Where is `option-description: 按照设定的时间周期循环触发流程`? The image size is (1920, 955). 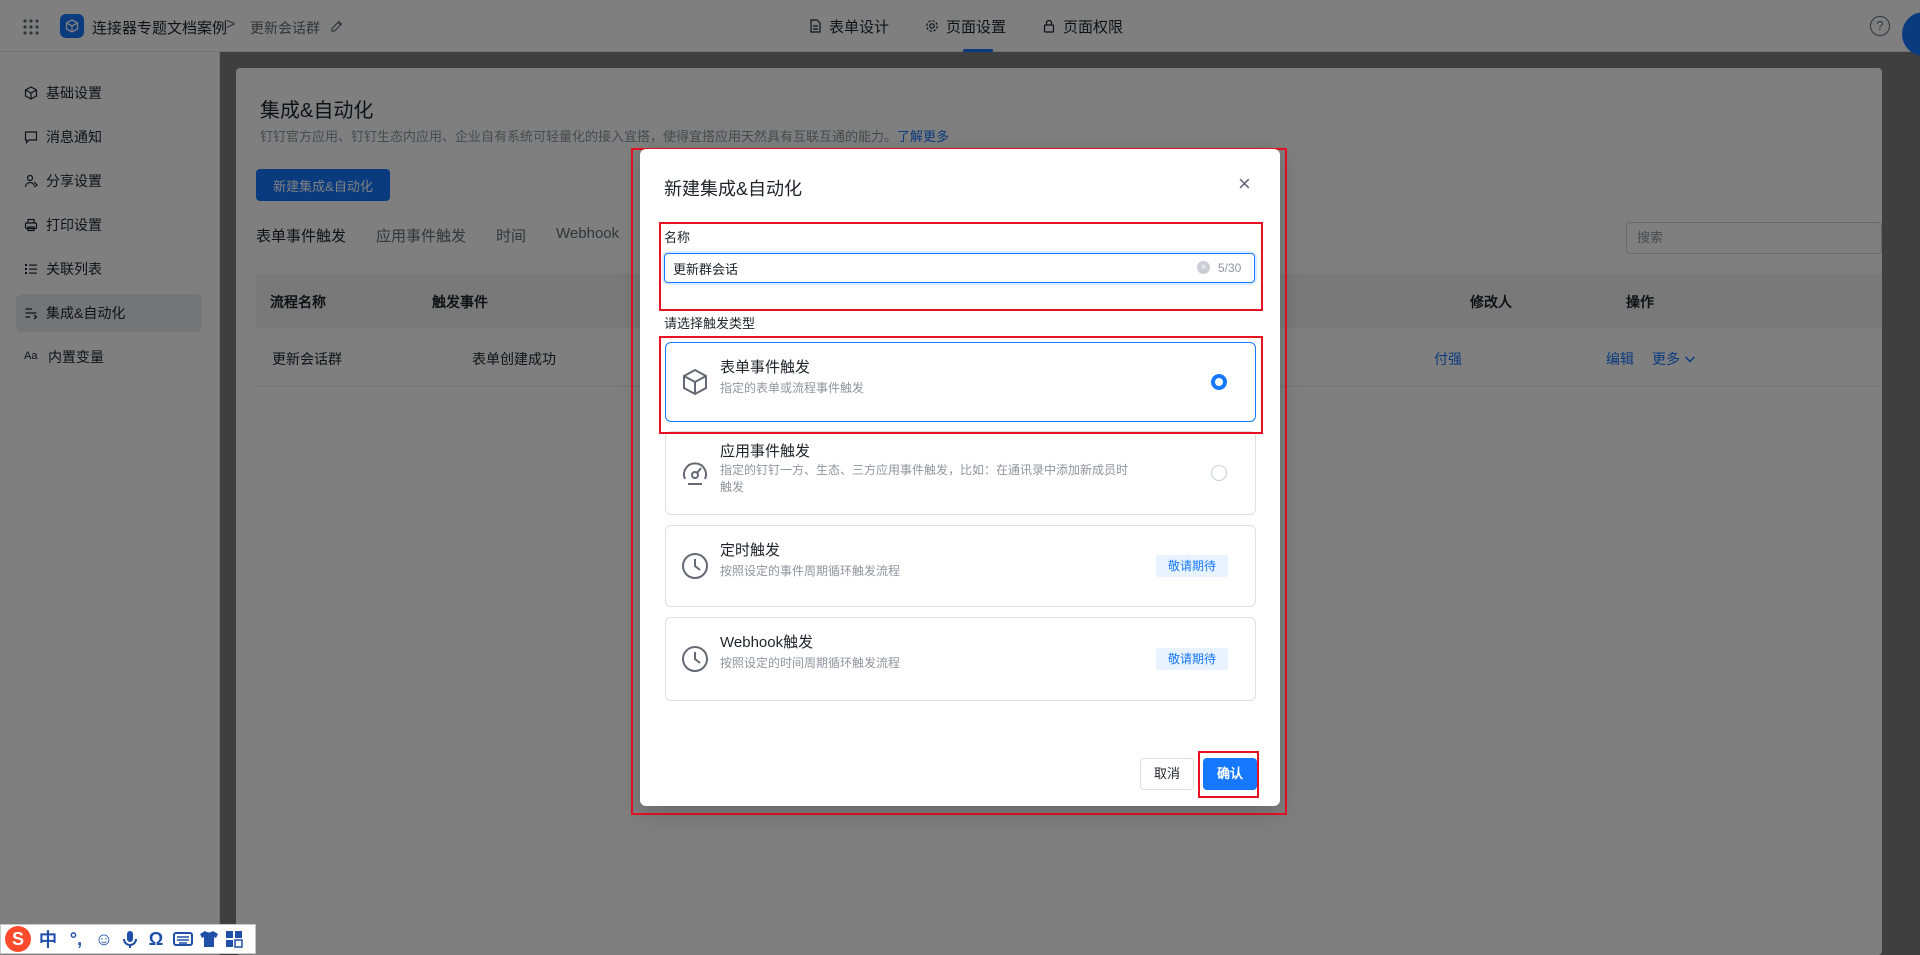
option-description: 按照设定的时间周期循环触发流程 is located at coordinates (810, 663).